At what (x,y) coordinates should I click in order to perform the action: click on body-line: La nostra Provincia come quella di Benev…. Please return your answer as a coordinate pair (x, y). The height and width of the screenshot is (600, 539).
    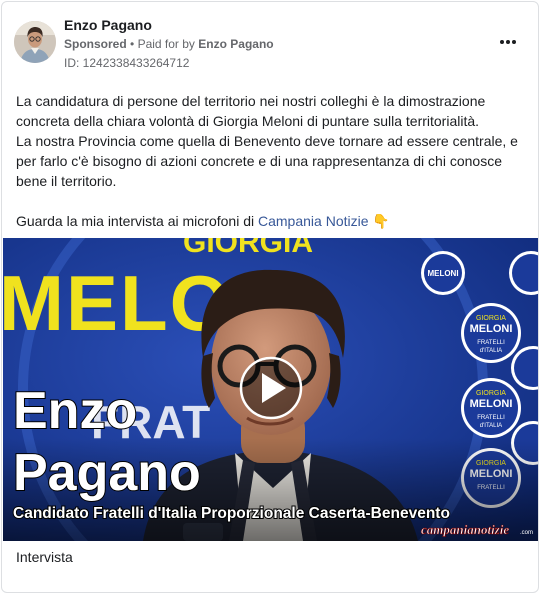
    Looking at the image, I should click on (267, 141).